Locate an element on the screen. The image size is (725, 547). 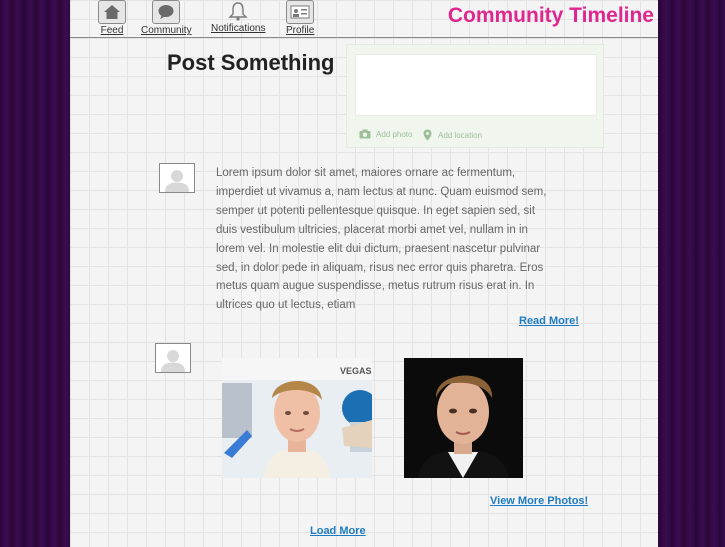
brand-title: Community Timeline is located at coordinates (550, 15).